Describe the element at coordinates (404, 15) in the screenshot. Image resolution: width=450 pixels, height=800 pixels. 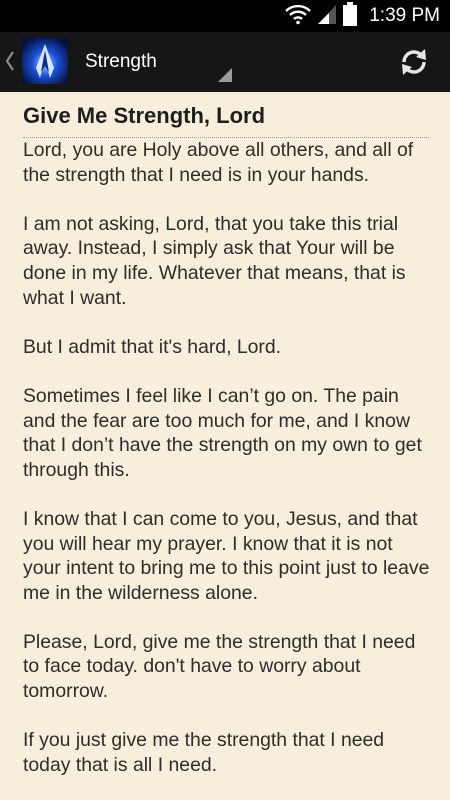
I see `status-time: 1:39 PM` at that location.